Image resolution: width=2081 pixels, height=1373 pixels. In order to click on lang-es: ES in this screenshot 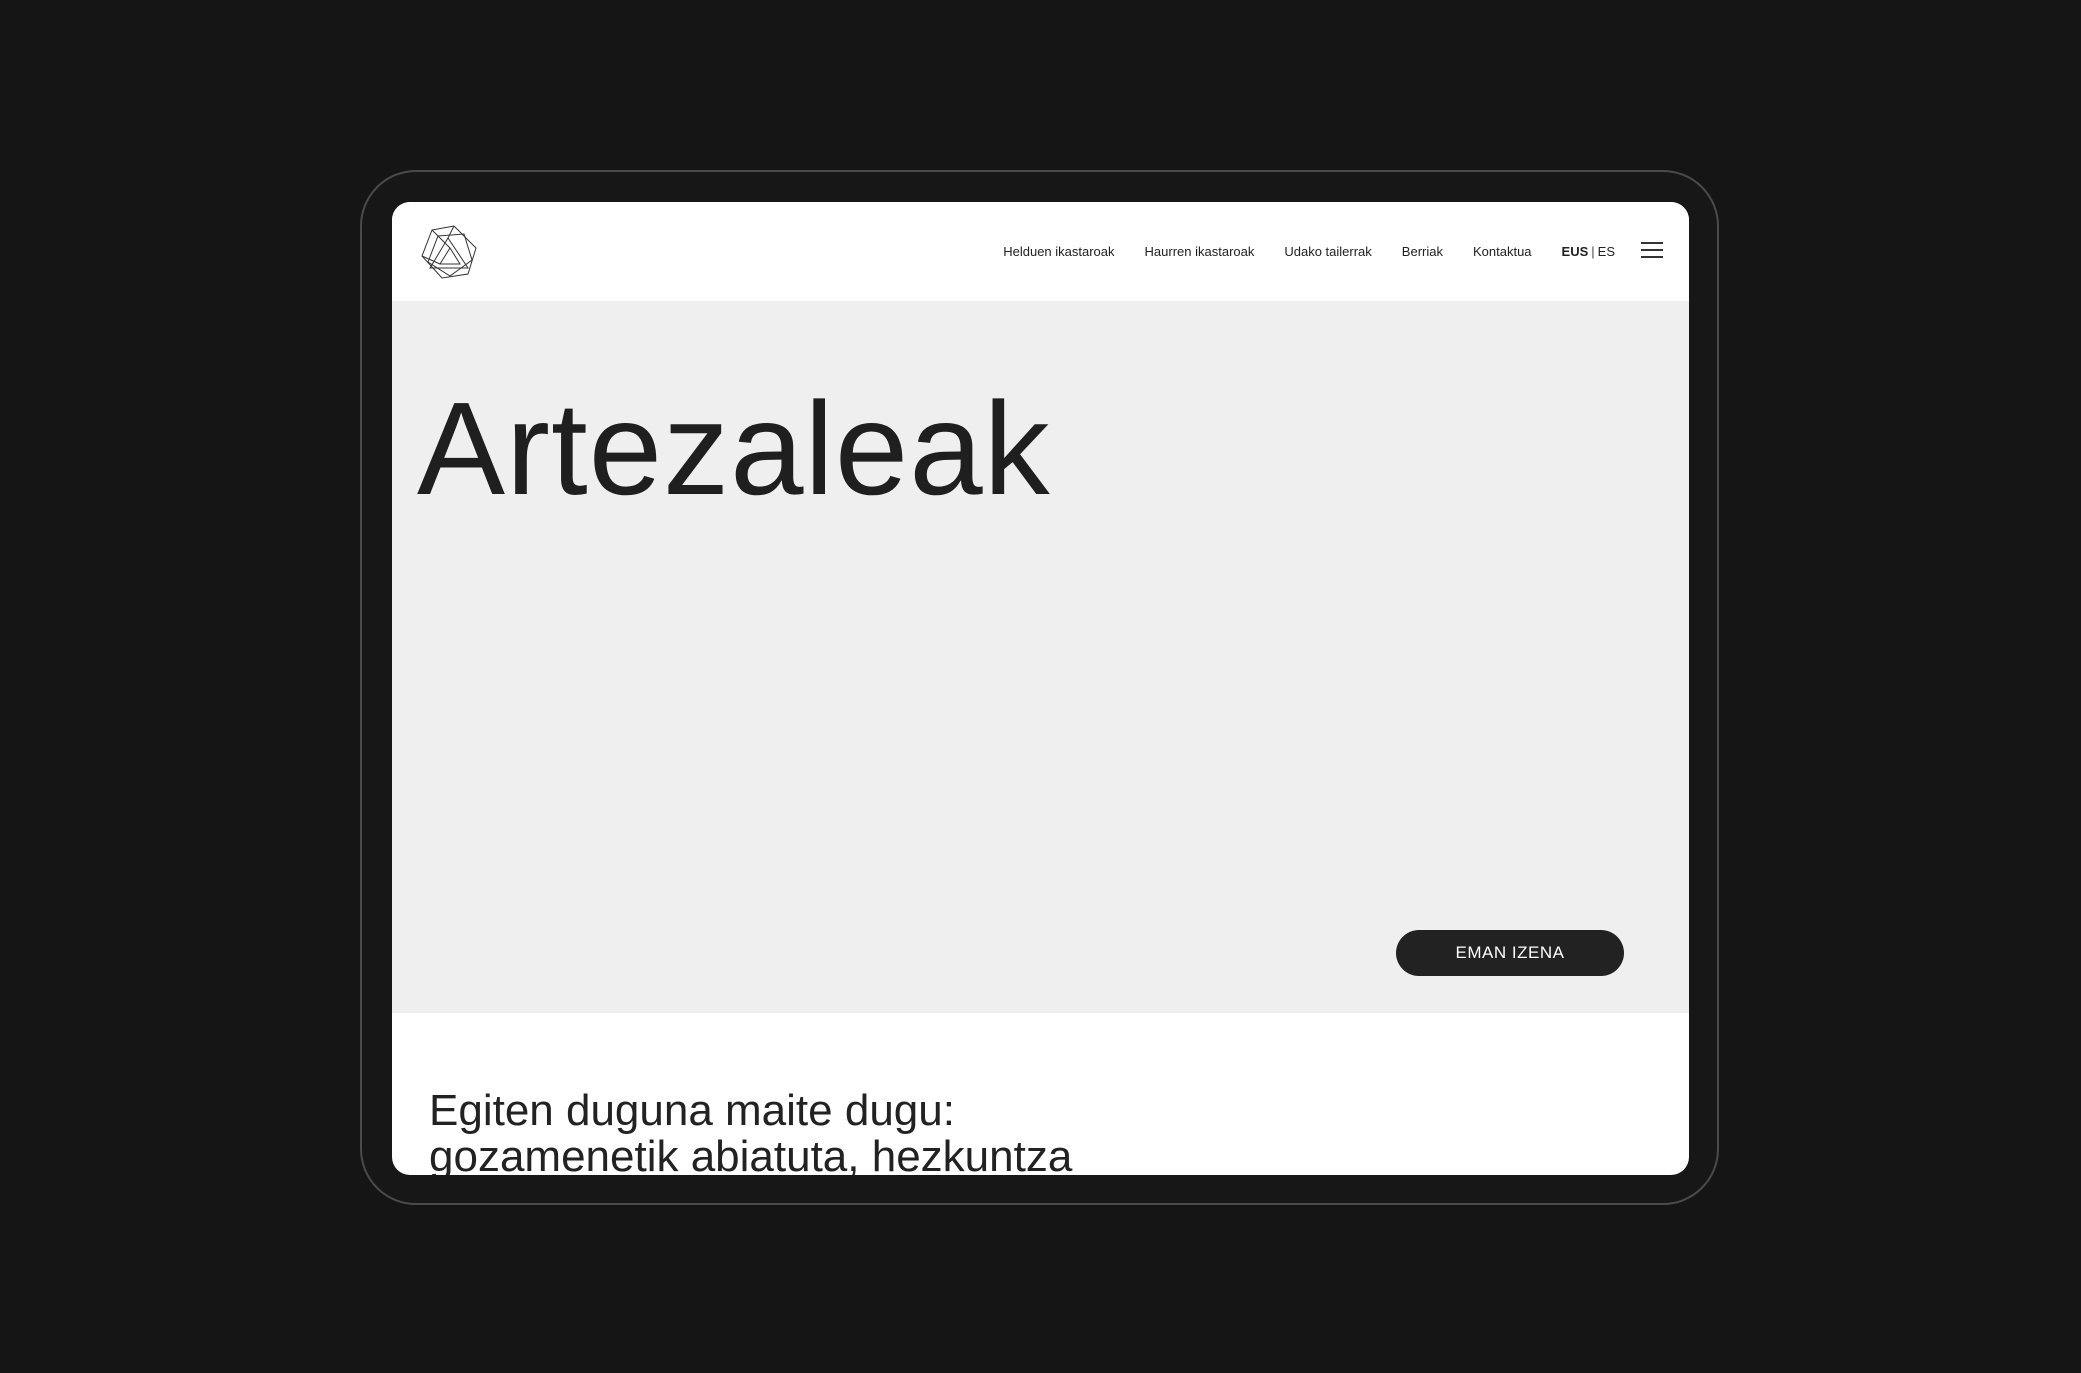, I will do `click(1606, 251)`.